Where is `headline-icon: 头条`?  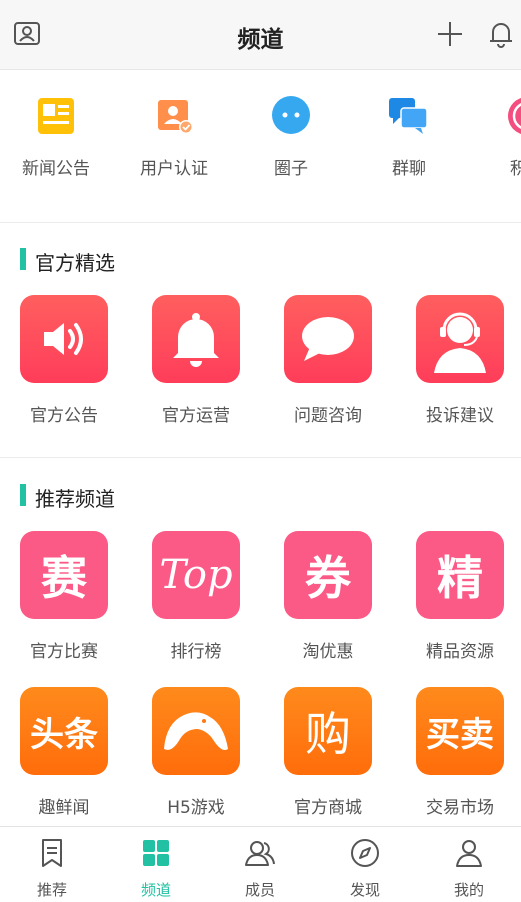 headline-icon: 头条 is located at coordinates (64, 731).